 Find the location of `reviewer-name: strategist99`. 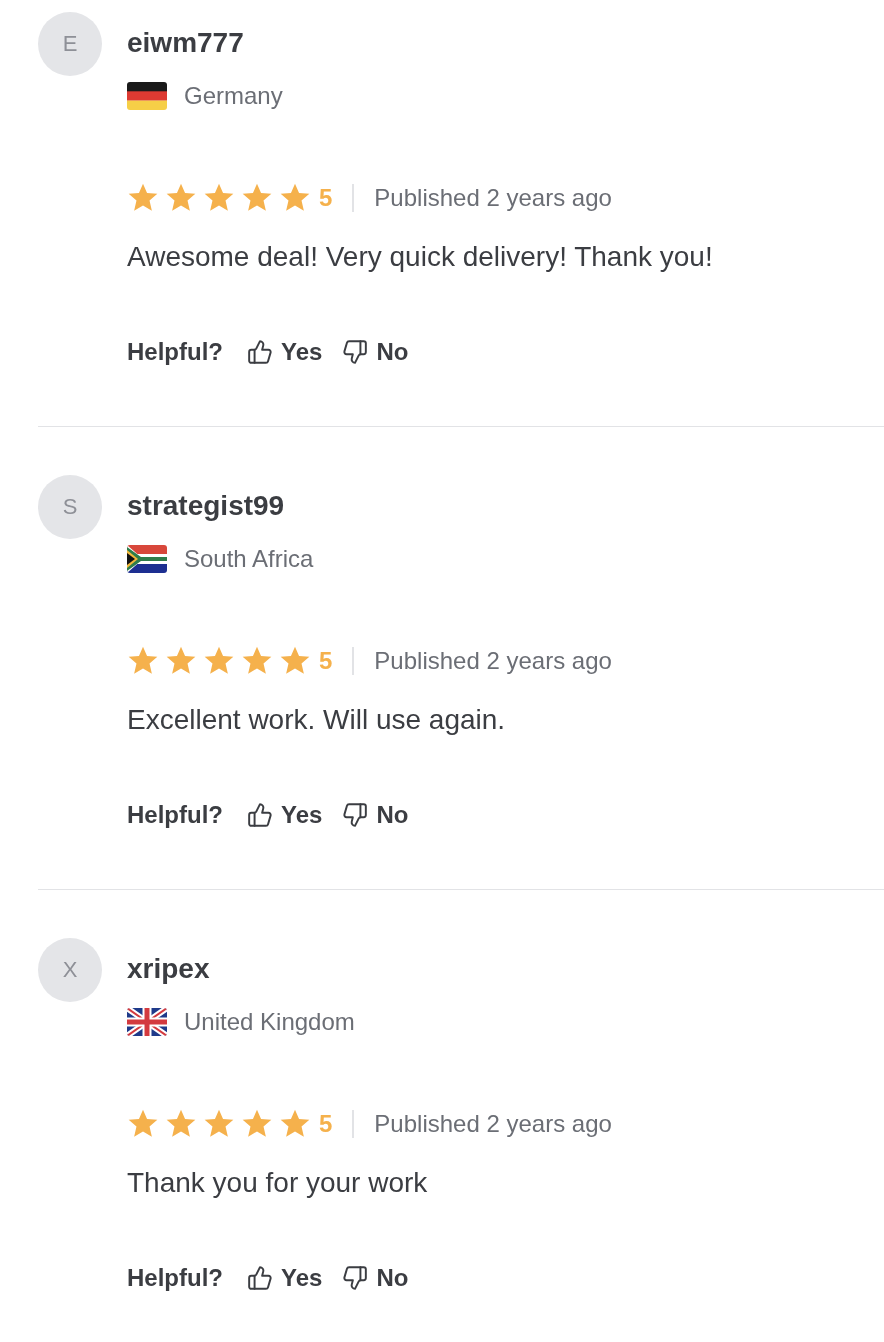

reviewer-name: strategist99 is located at coordinates (206, 506).